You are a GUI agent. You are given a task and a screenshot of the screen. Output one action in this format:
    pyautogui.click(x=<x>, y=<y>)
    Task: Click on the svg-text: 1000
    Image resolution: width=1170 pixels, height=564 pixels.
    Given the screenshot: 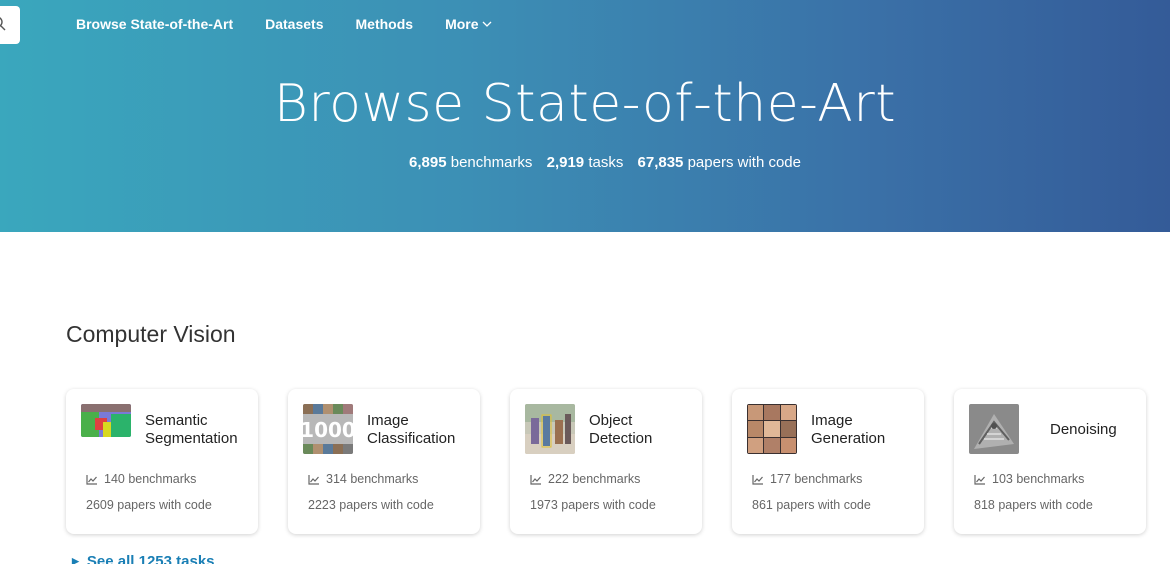 What is the action you would take?
    pyautogui.click(x=328, y=430)
    